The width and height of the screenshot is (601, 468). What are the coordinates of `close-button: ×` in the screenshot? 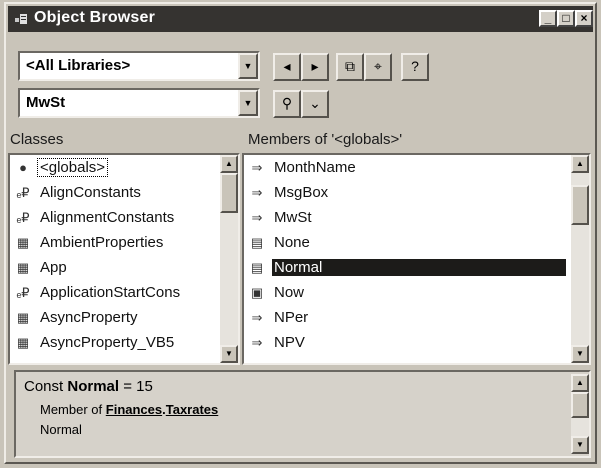 It's located at (584, 18).